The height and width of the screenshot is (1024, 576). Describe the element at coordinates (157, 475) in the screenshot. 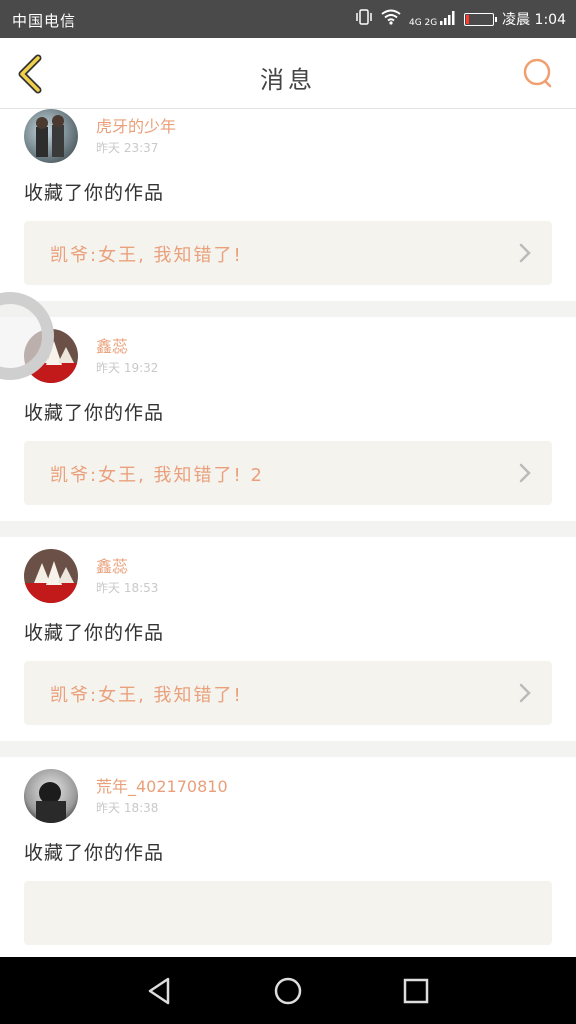

I see `work-title: 凯爷:女王, 我知错了! 2` at that location.